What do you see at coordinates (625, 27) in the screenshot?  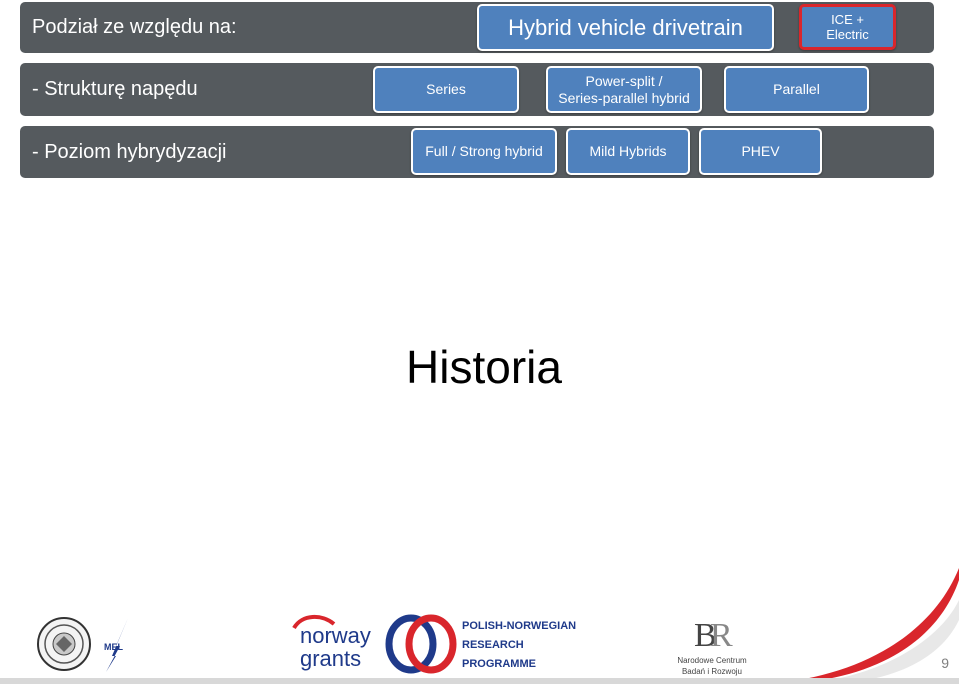 I see `drivetrain-title: Hybrid vehicle drivetrain` at bounding box center [625, 27].